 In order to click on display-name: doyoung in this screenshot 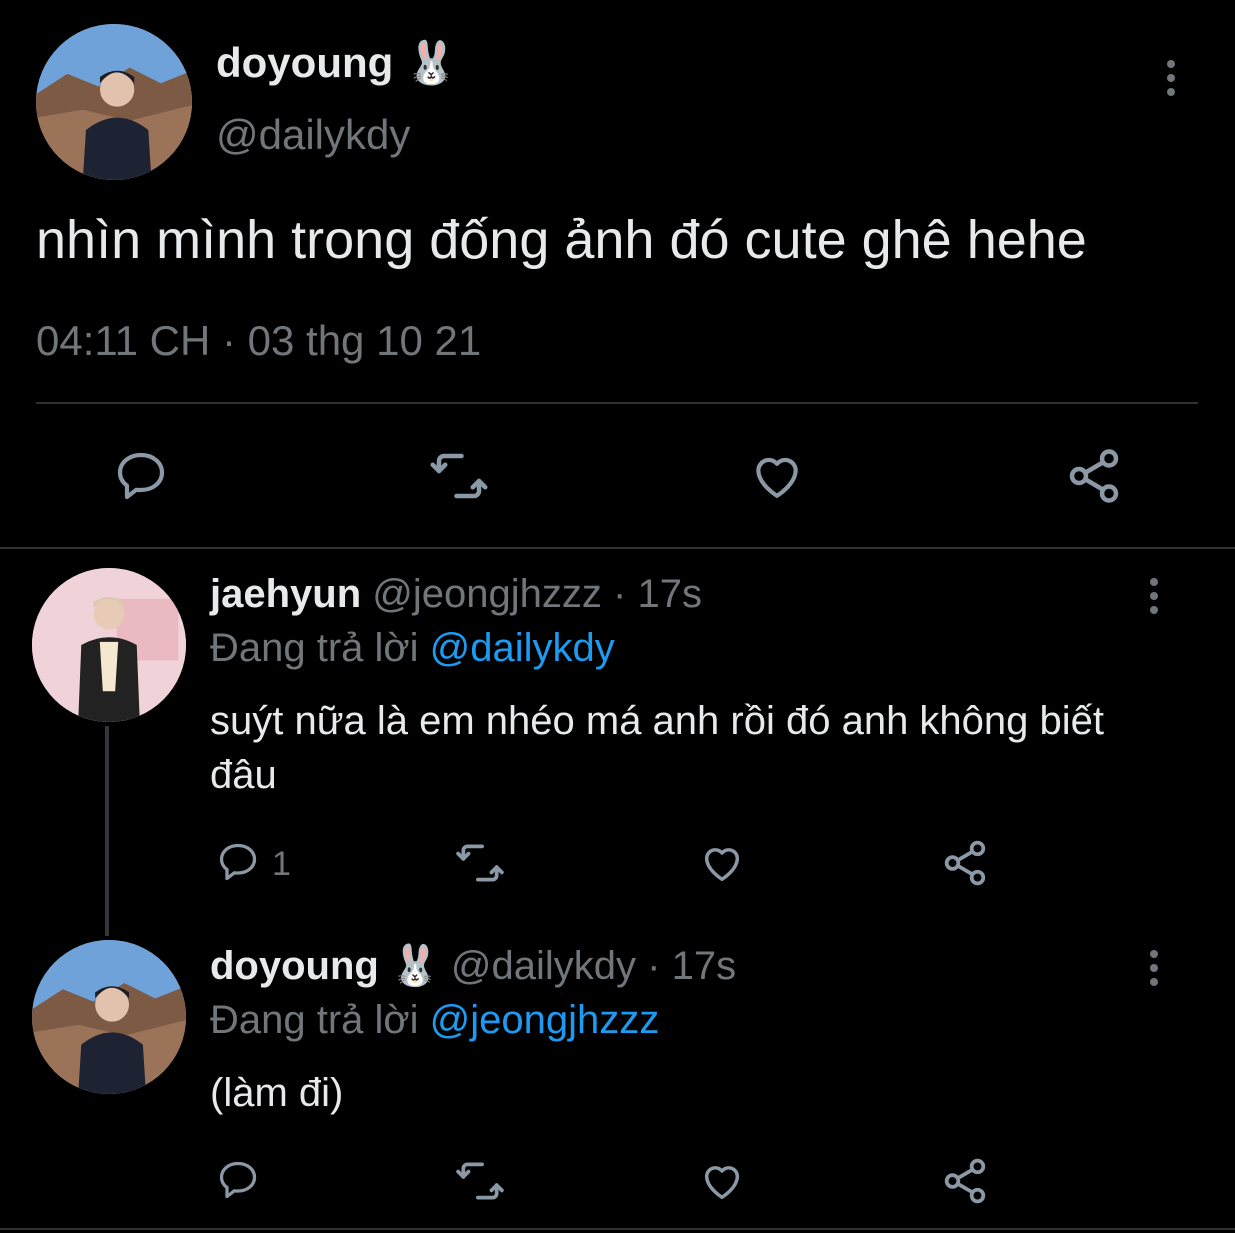, I will do `click(294, 966)`.